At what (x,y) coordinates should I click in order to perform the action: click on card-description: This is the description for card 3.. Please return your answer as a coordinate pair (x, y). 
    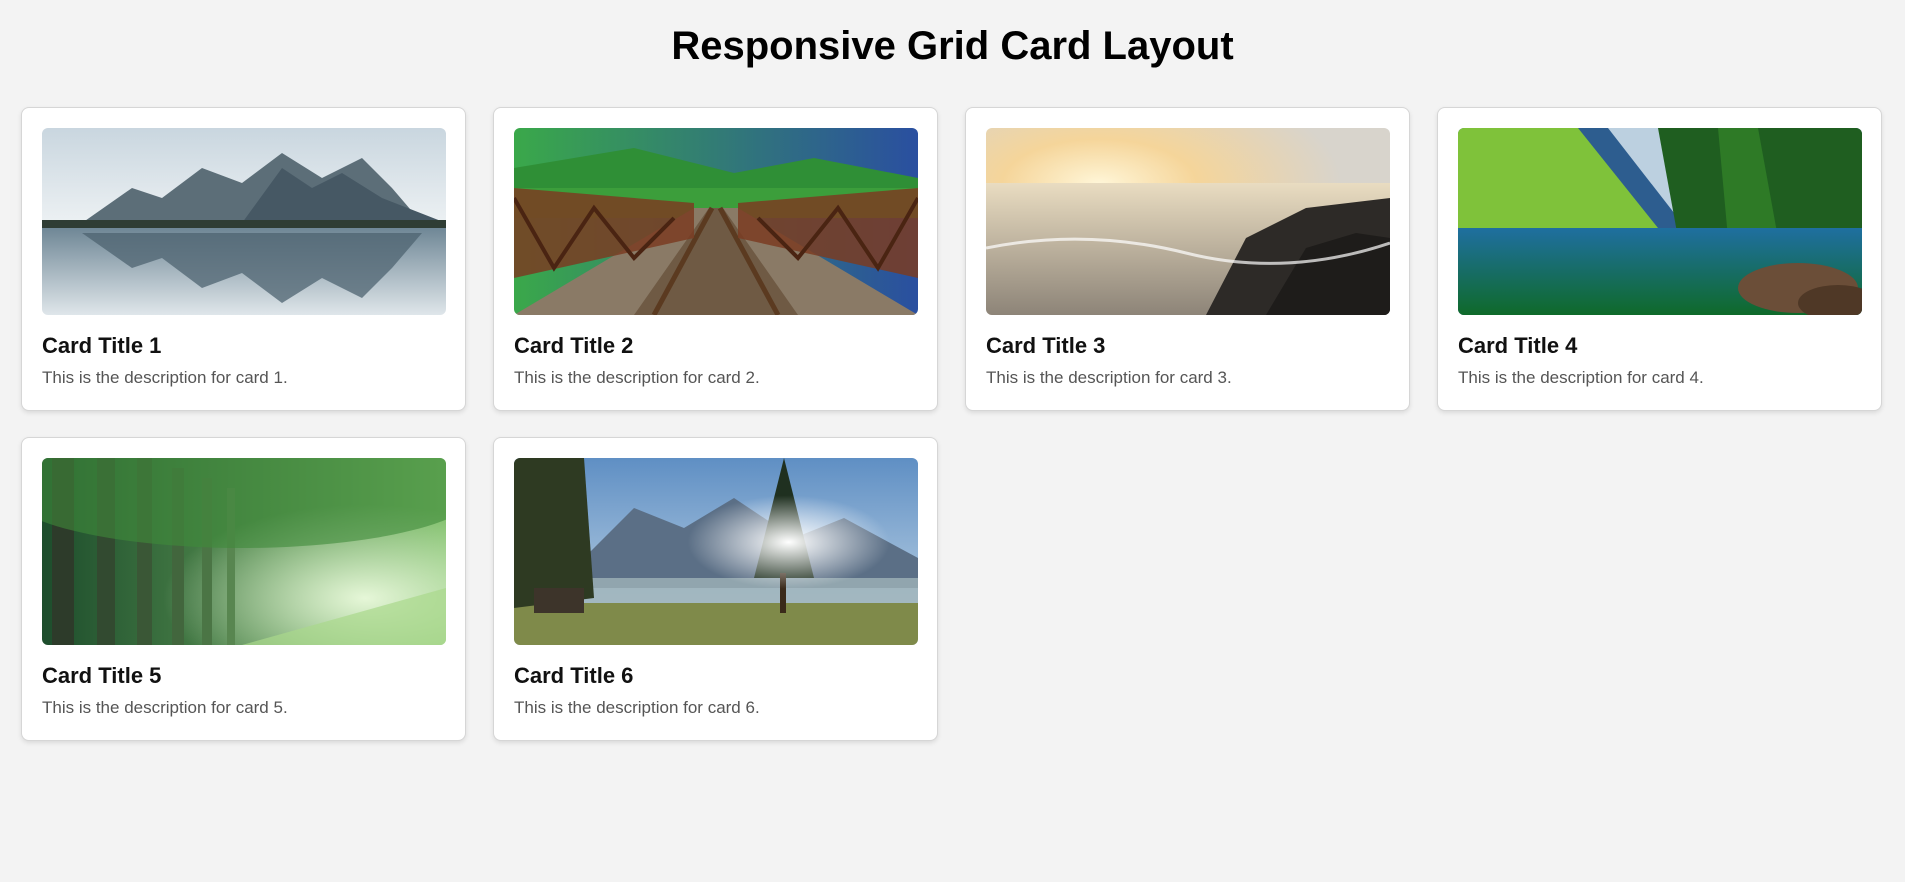
    Looking at the image, I should click on (1109, 377).